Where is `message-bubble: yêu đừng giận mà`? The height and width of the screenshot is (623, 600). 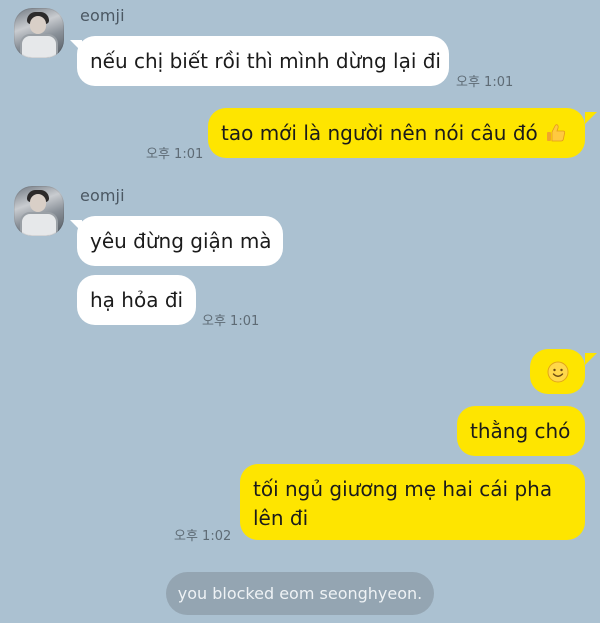
message-bubble: yêu đừng giận mà is located at coordinates (180, 241).